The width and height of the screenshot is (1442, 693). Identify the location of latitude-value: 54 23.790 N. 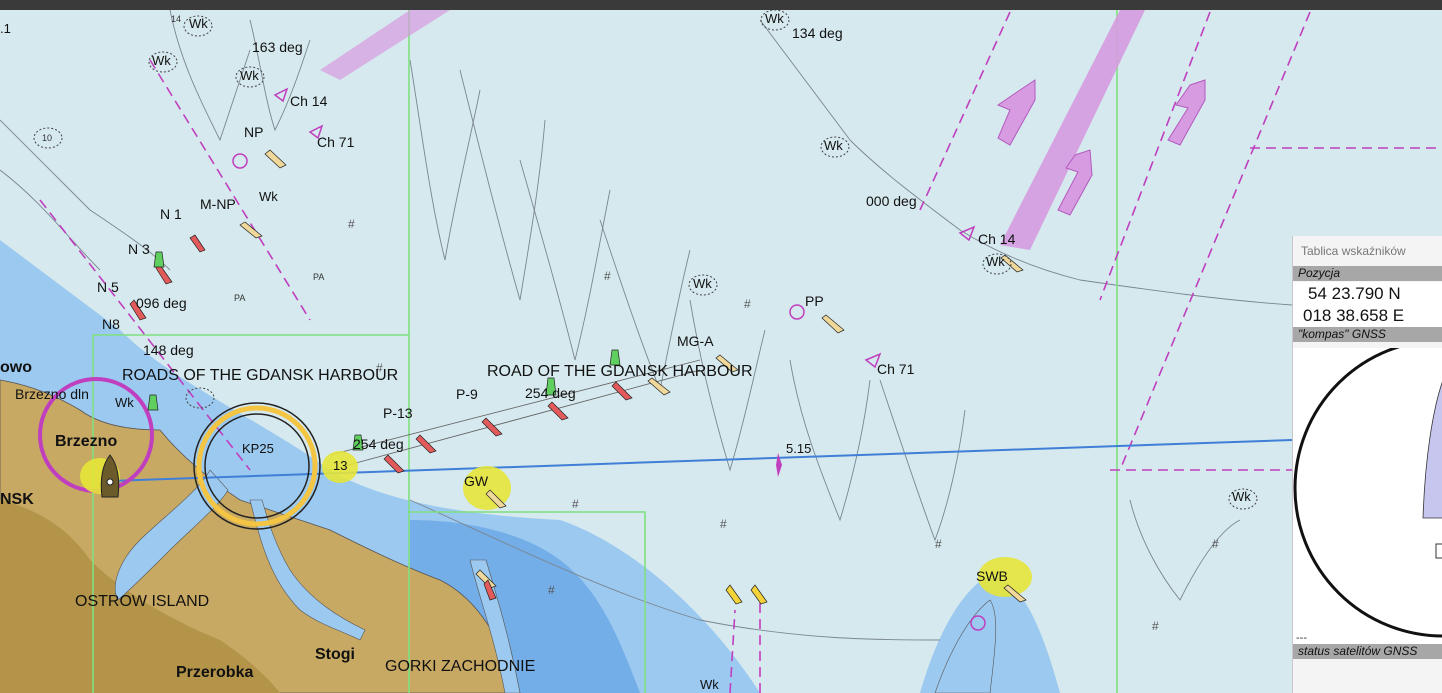
(1354, 293).